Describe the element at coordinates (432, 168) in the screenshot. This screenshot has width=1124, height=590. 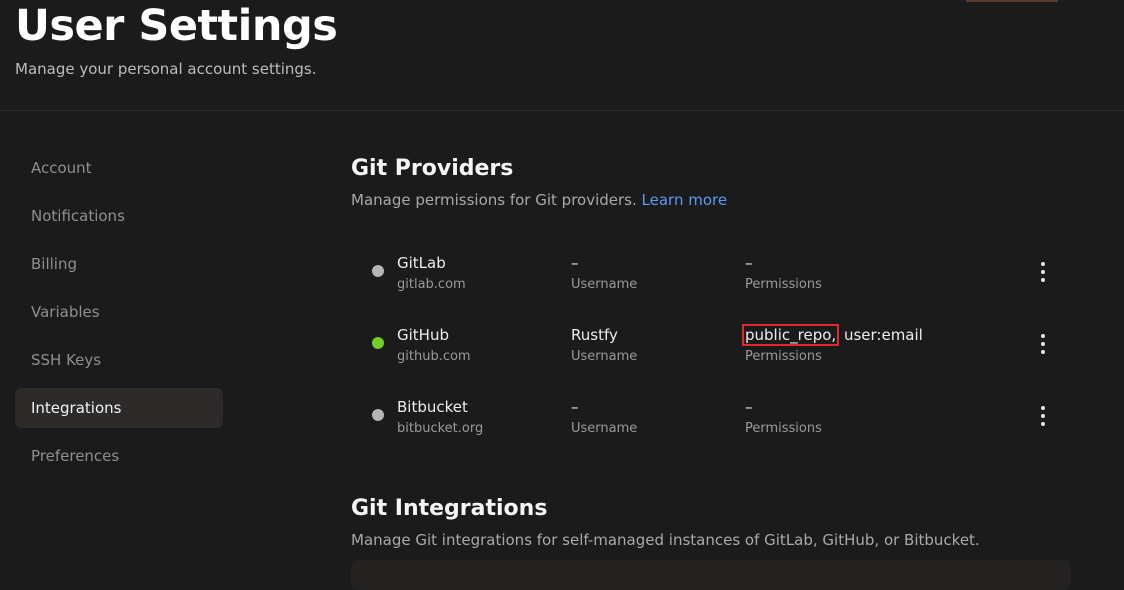
I see `git-providers-title: Git Providers` at that location.